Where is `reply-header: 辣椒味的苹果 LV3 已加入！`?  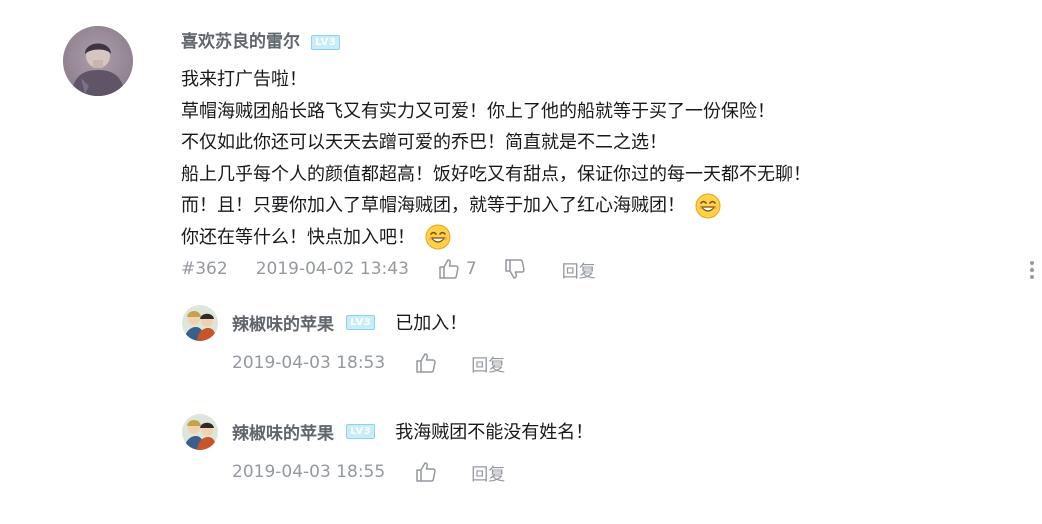
reply-header: 辣椒味的苹果 LV3 已加入！ is located at coordinates (349, 322).